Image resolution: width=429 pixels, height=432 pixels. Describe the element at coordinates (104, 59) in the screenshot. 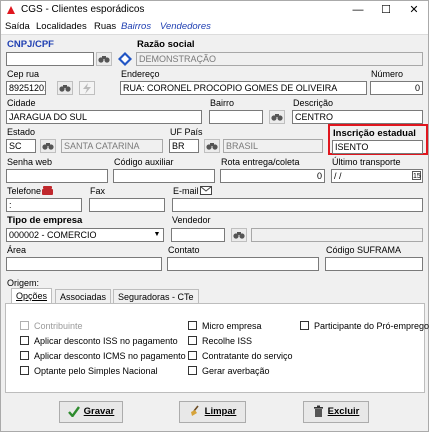

I see `search-button` at that location.